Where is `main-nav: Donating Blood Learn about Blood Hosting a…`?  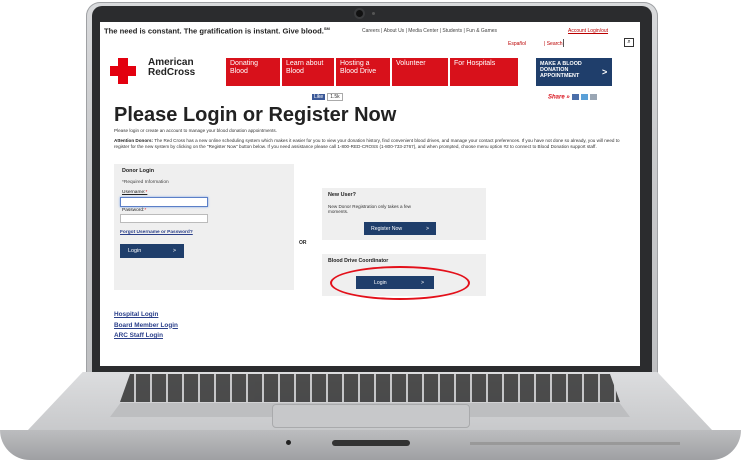
main-nav: Donating Blood Learn about Blood Hosting a… is located at coordinates (373, 72).